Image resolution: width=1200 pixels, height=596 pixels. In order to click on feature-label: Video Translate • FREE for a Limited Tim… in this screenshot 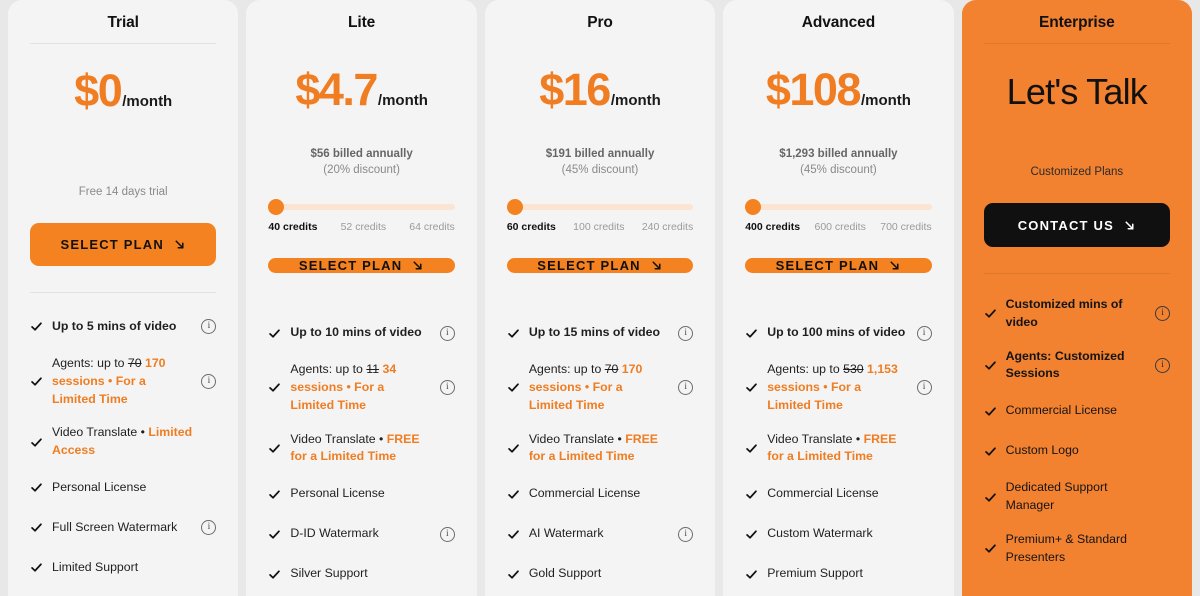, I will do `click(832, 447)`.